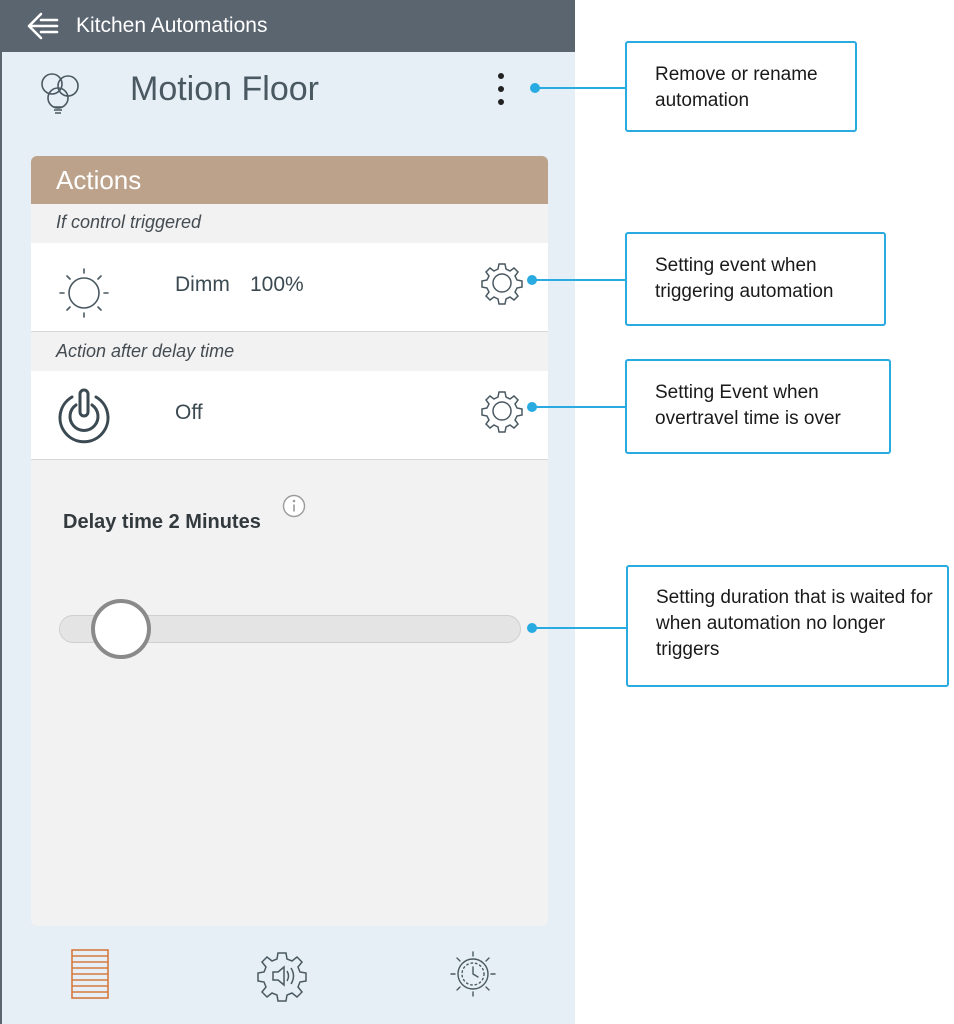 This screenshot has width=954, height=1024. What do you see at coordinates (289, 415) in the screenshot?
I see `delay-action-row: Off` at bounding box center [289, 415].